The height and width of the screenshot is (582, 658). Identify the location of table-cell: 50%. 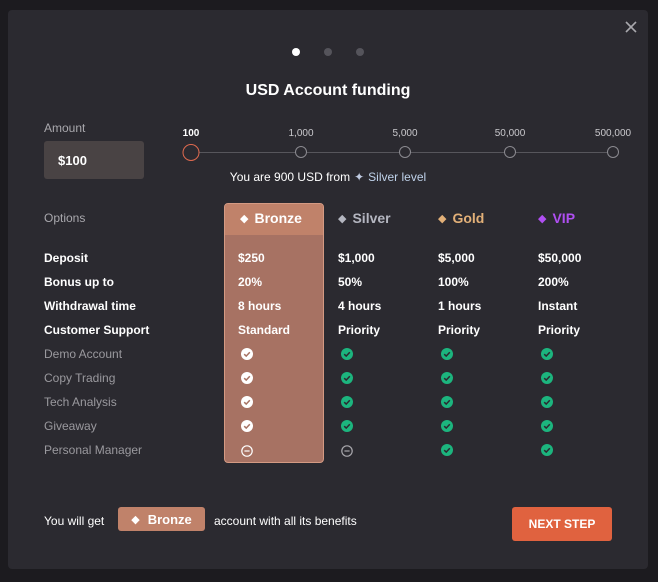
(350, 282).